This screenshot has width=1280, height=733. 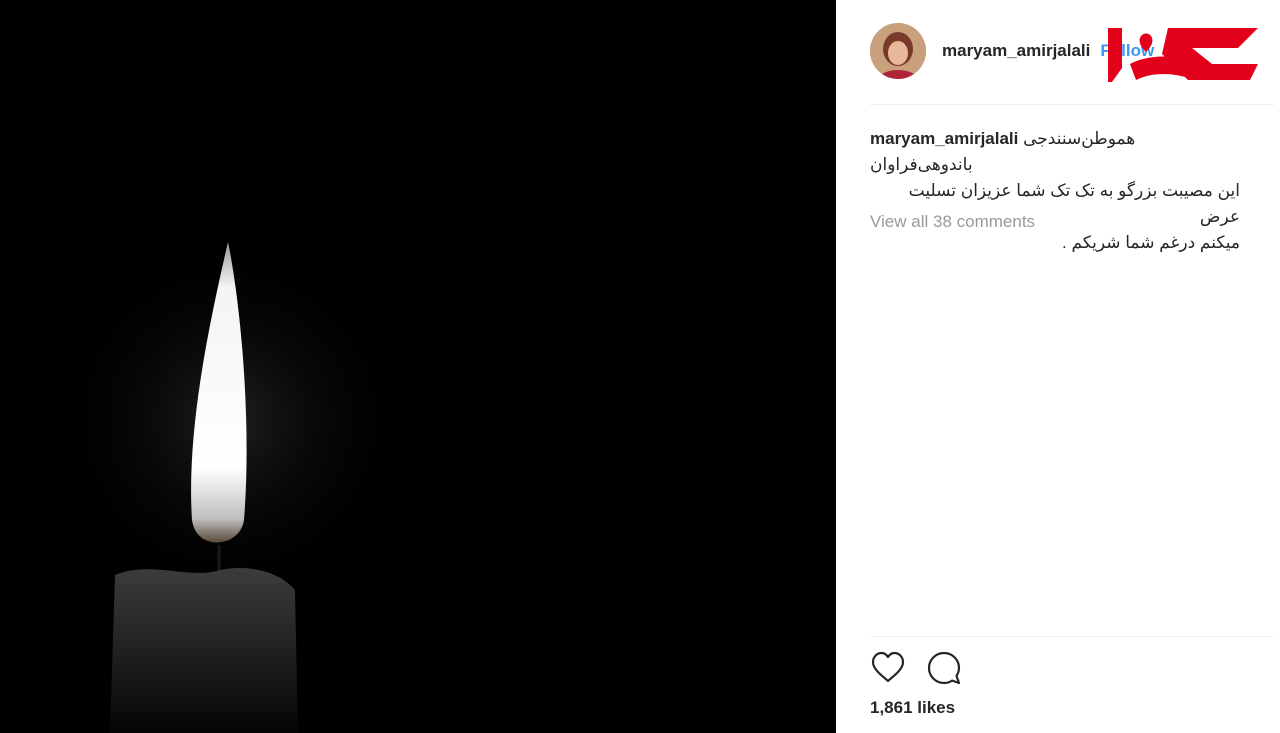 I want to click on likes-count: 1,861 likes, so click(x=912, y=708).